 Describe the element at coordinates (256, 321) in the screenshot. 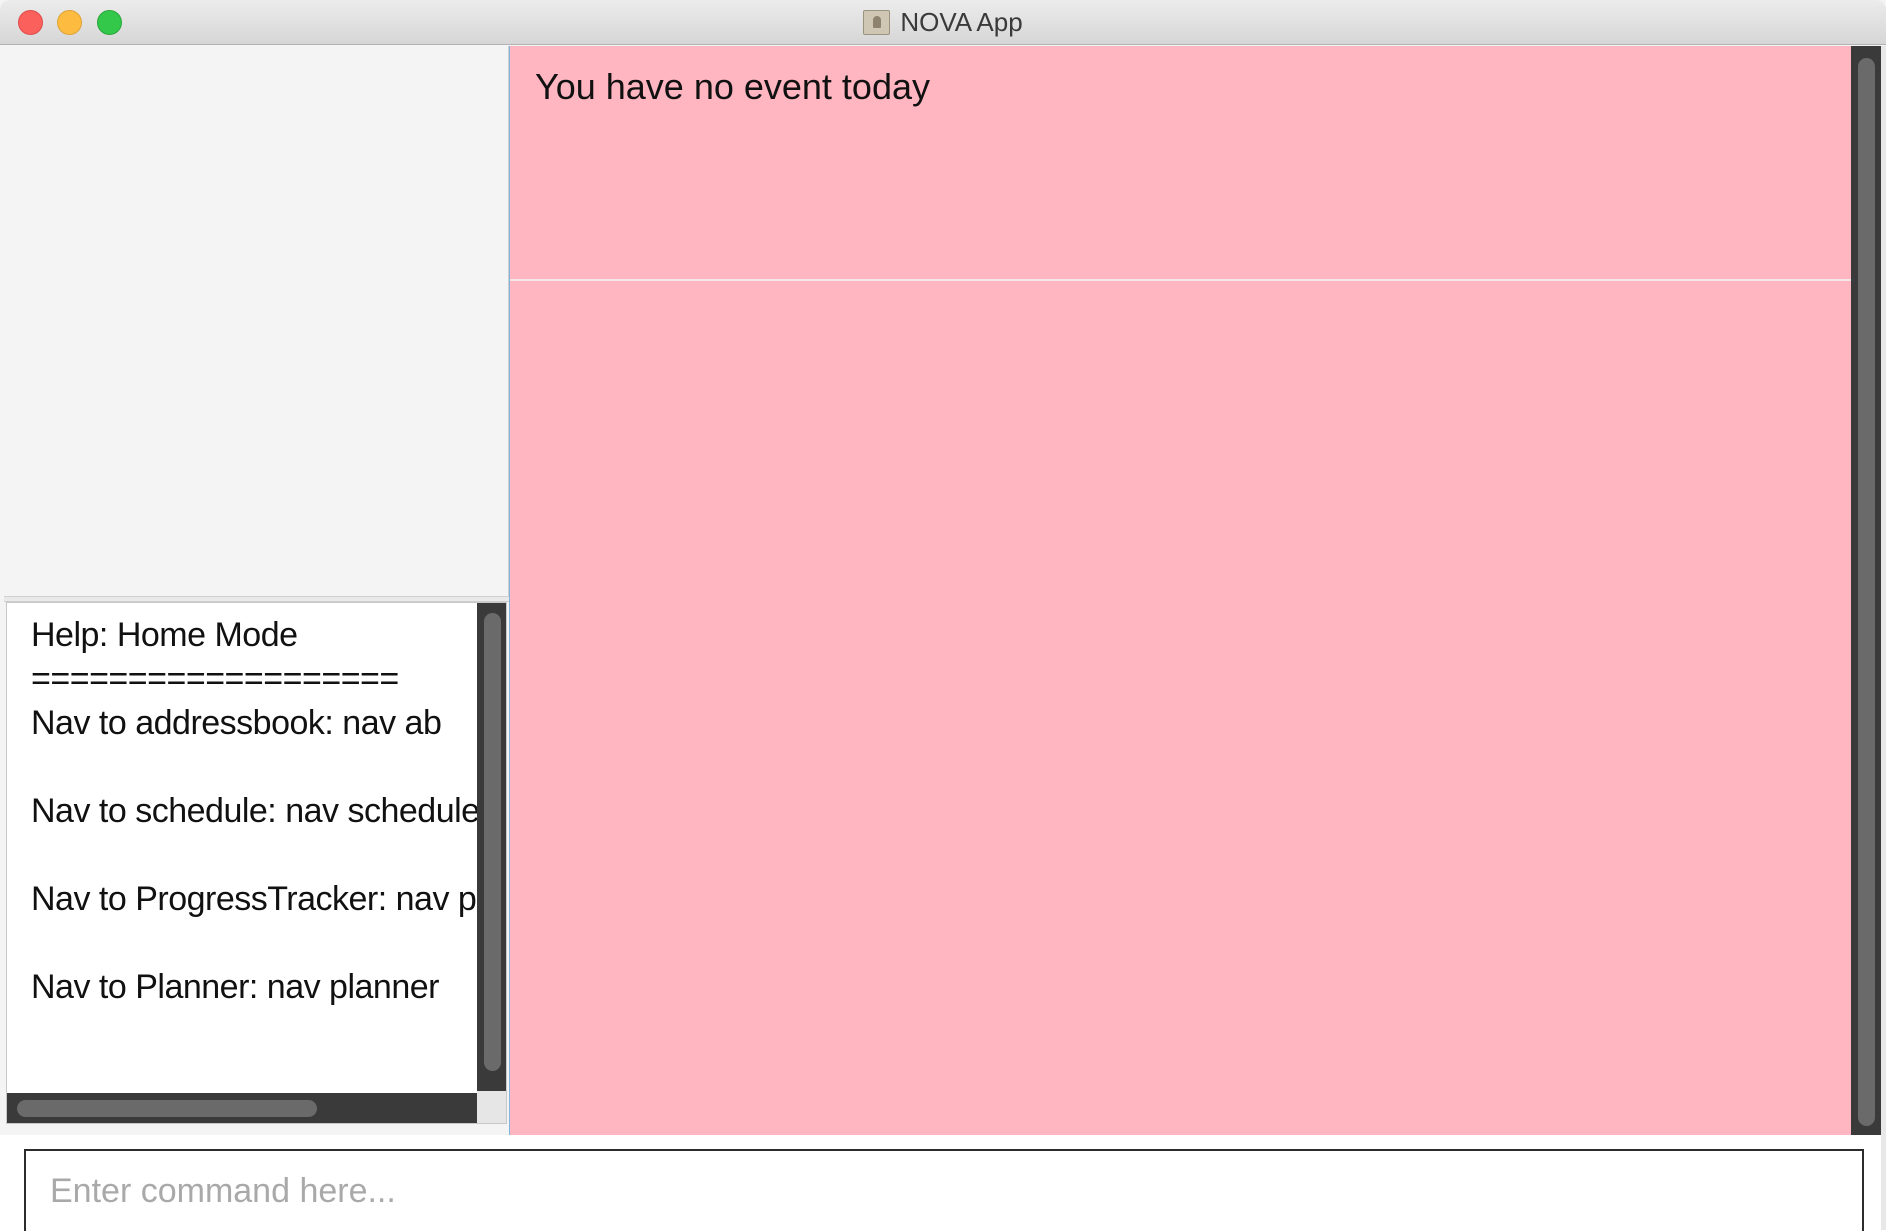

I see `left-top-panel` at that location.